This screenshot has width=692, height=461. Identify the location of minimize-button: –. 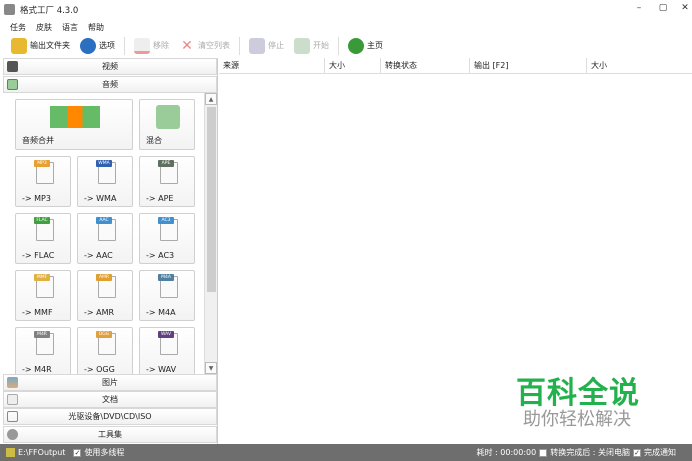
(639, 8).